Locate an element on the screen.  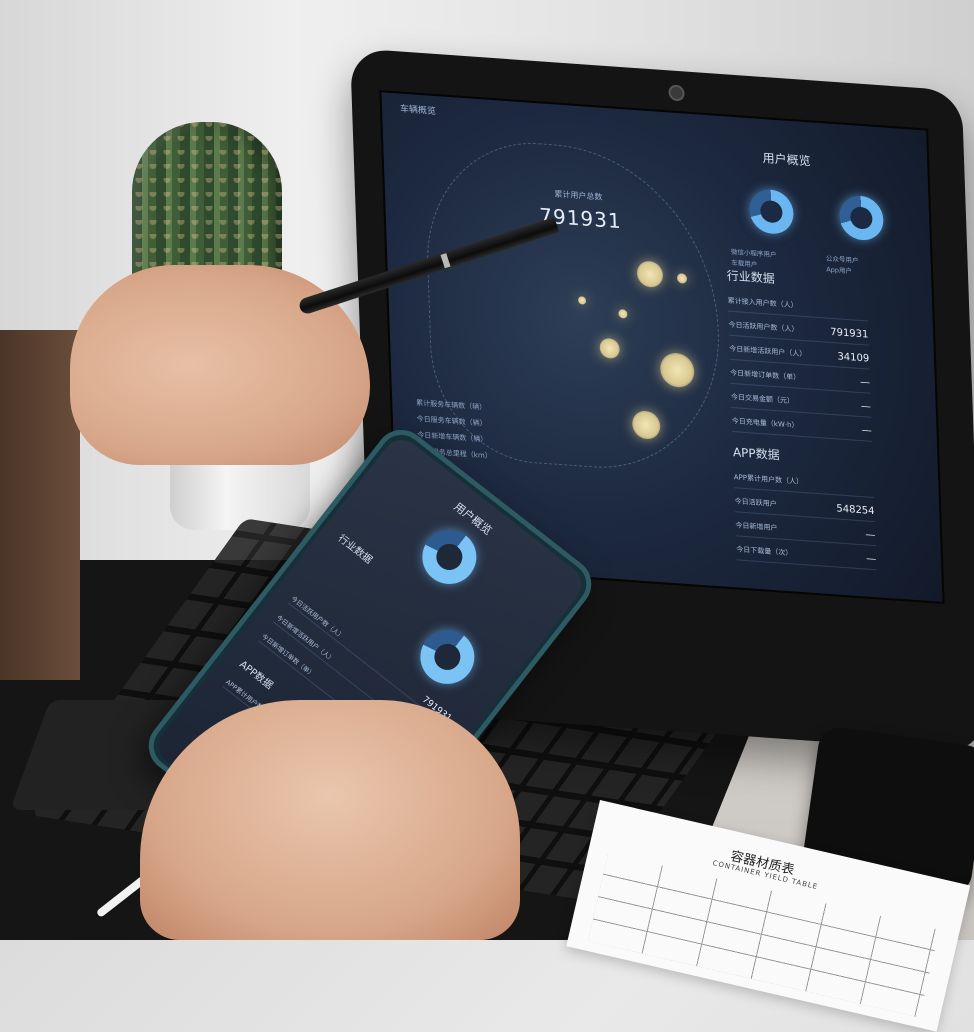
phone-industry-title: 行业数据 is located at coordinates (354, 550).